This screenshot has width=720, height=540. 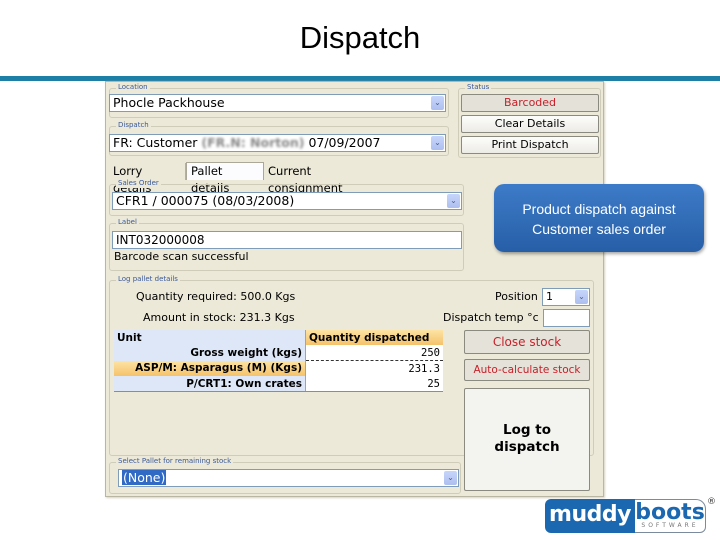 I want to click on grid-unit-cell: ASP/M: Asparagus (M) (Kgs), so click(x=210, y=368).